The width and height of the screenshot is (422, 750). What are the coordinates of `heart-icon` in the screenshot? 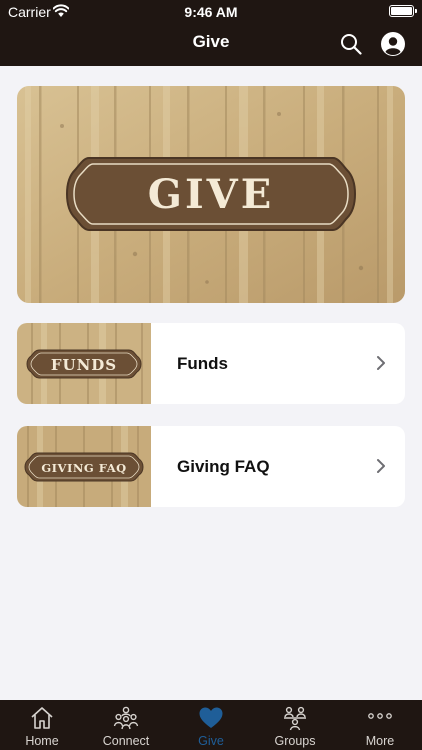 It's located at (211, 717).